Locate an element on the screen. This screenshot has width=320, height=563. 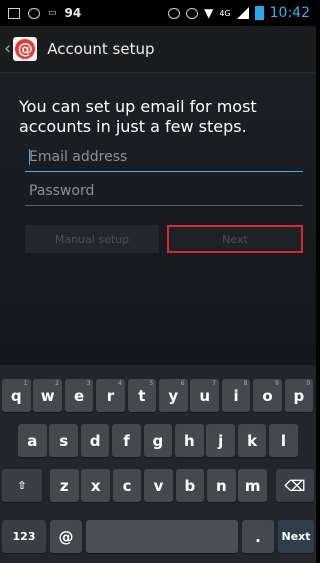
key-f: f is located at coordinates (126, 440).